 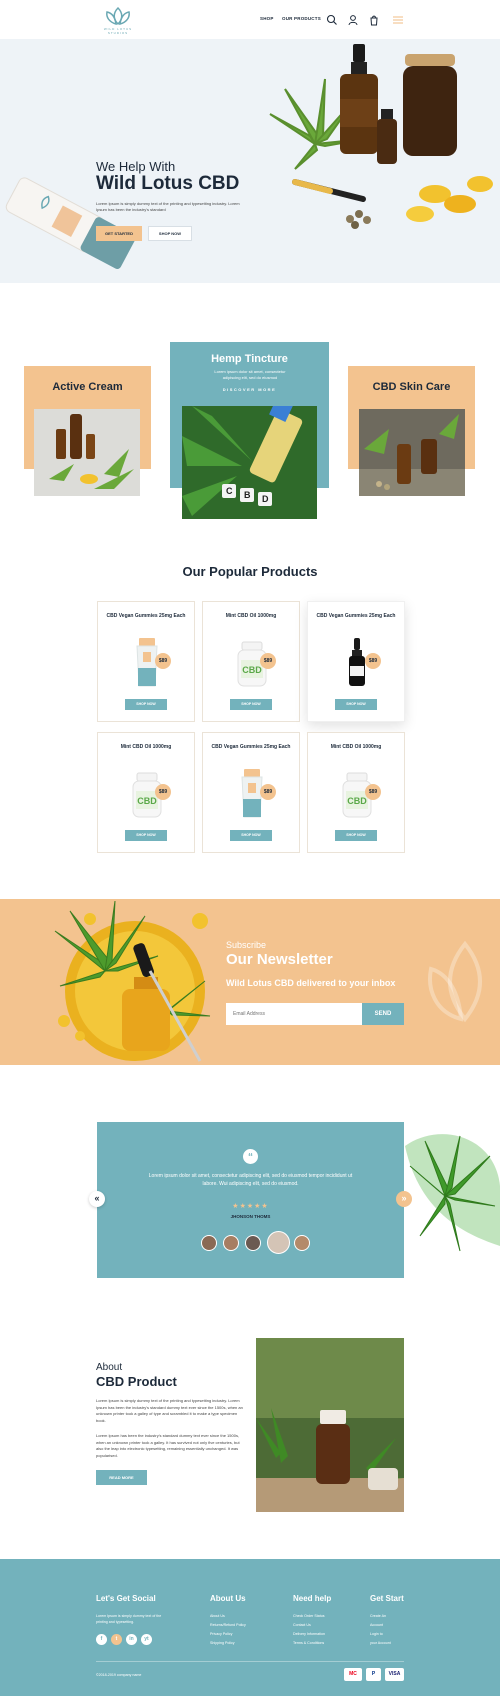 I want to click on brand-logo: WILD LOTUS STUDIOS, so click(x=118, y=20).